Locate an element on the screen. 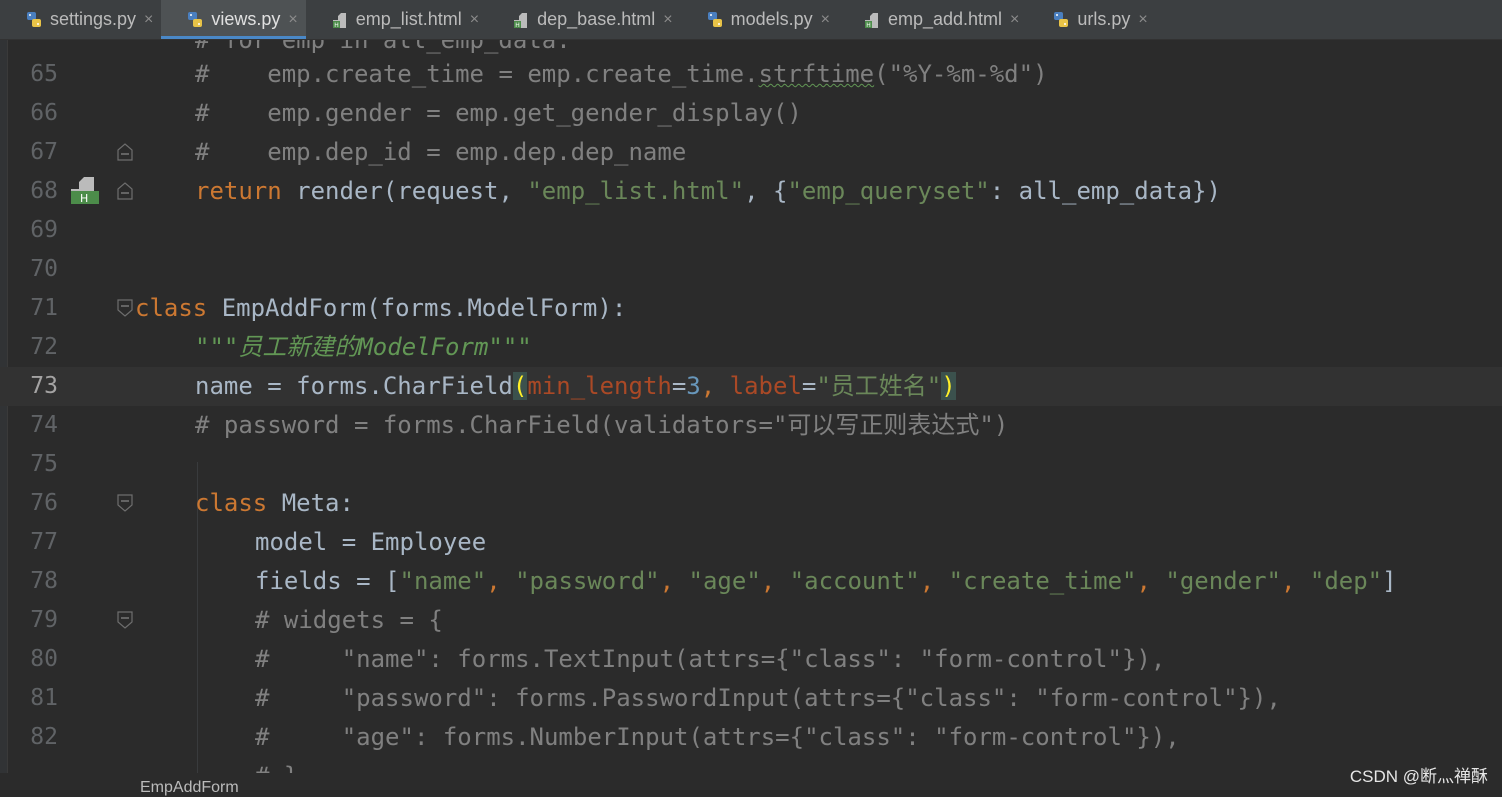 Image resolution: width=1502 pixels, height=797 pixels. code-line: 79 # widgets = { is located at coordinates (751, 620).